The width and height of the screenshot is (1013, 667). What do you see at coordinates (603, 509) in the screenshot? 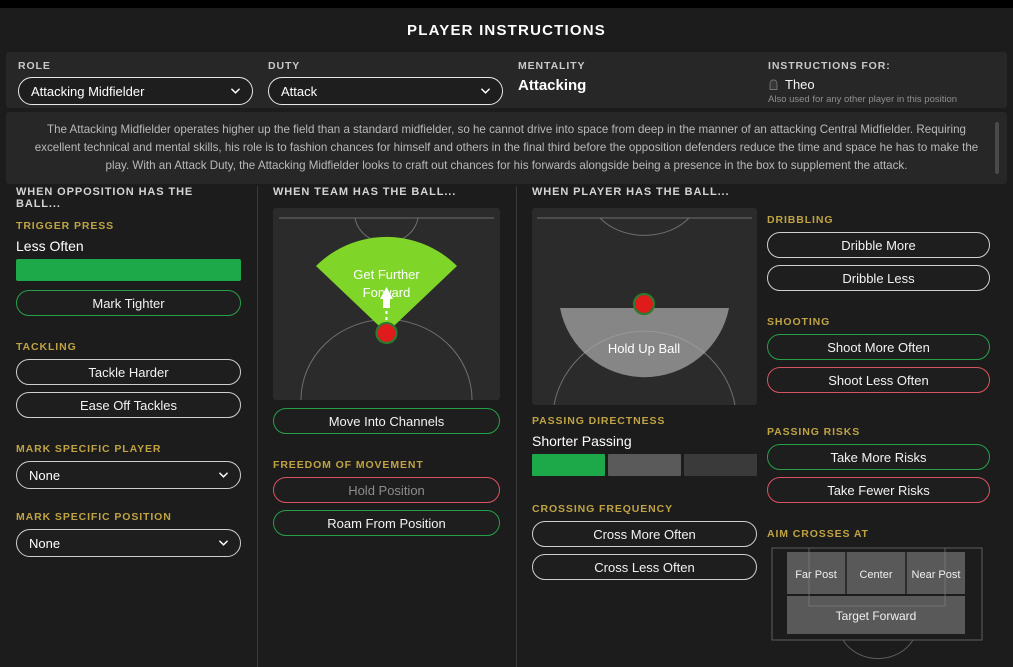
I see `crossing-frequency-label: CROSSING FREQUENCY` at bounding box center [603, 509].